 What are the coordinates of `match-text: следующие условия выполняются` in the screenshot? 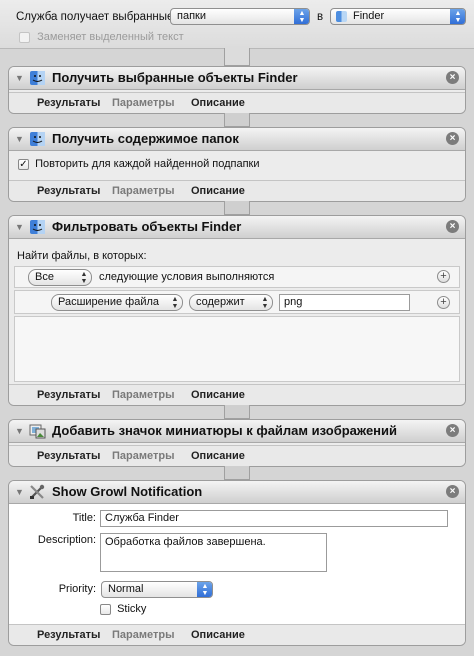 It's located at (187, 277).